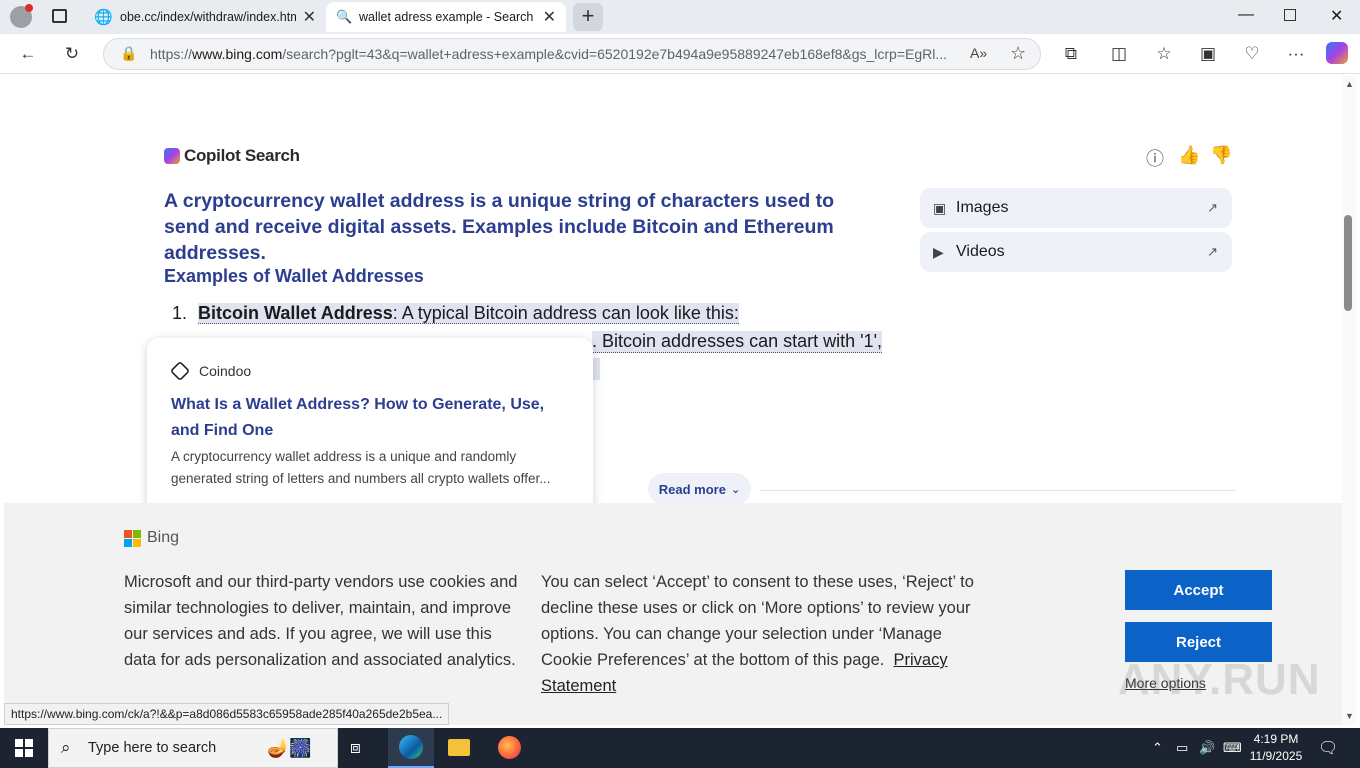 The image size is (1360, 768). I want to click on tab-title: wallet adress example - Search, so click(446, 17).